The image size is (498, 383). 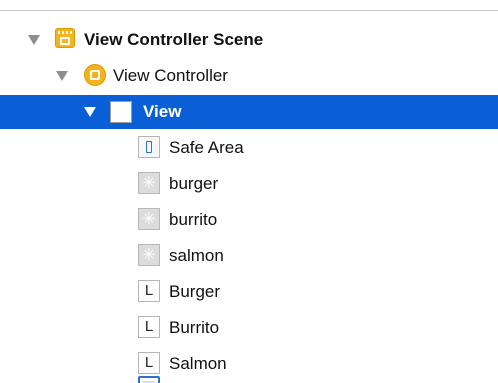 What do you see at coordinates (149, 379) in the screenshot?
I see `segmented-control-icon` at bounding box center [149, 379].